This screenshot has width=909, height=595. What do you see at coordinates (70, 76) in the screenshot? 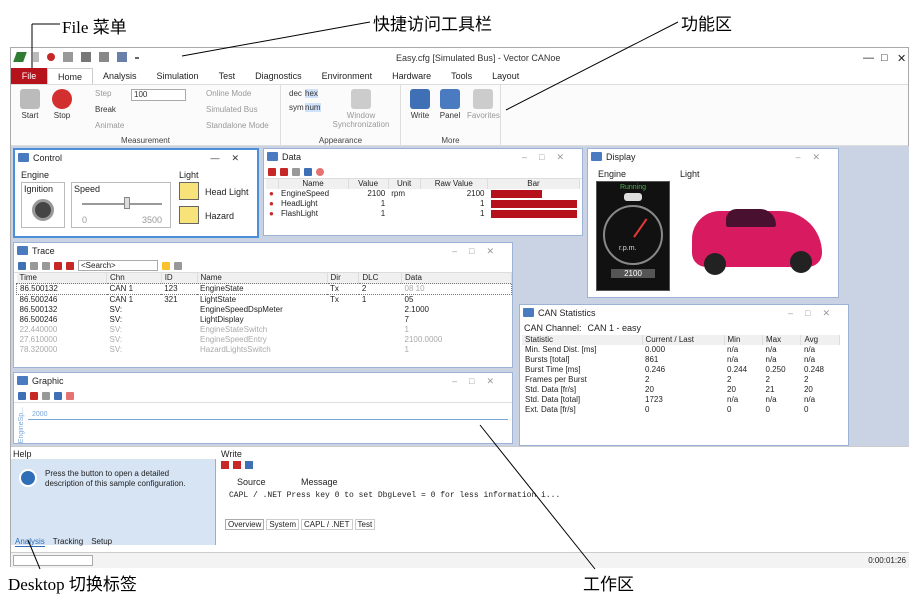
I see `tab-home: Home` at bounding box center [70, 76].